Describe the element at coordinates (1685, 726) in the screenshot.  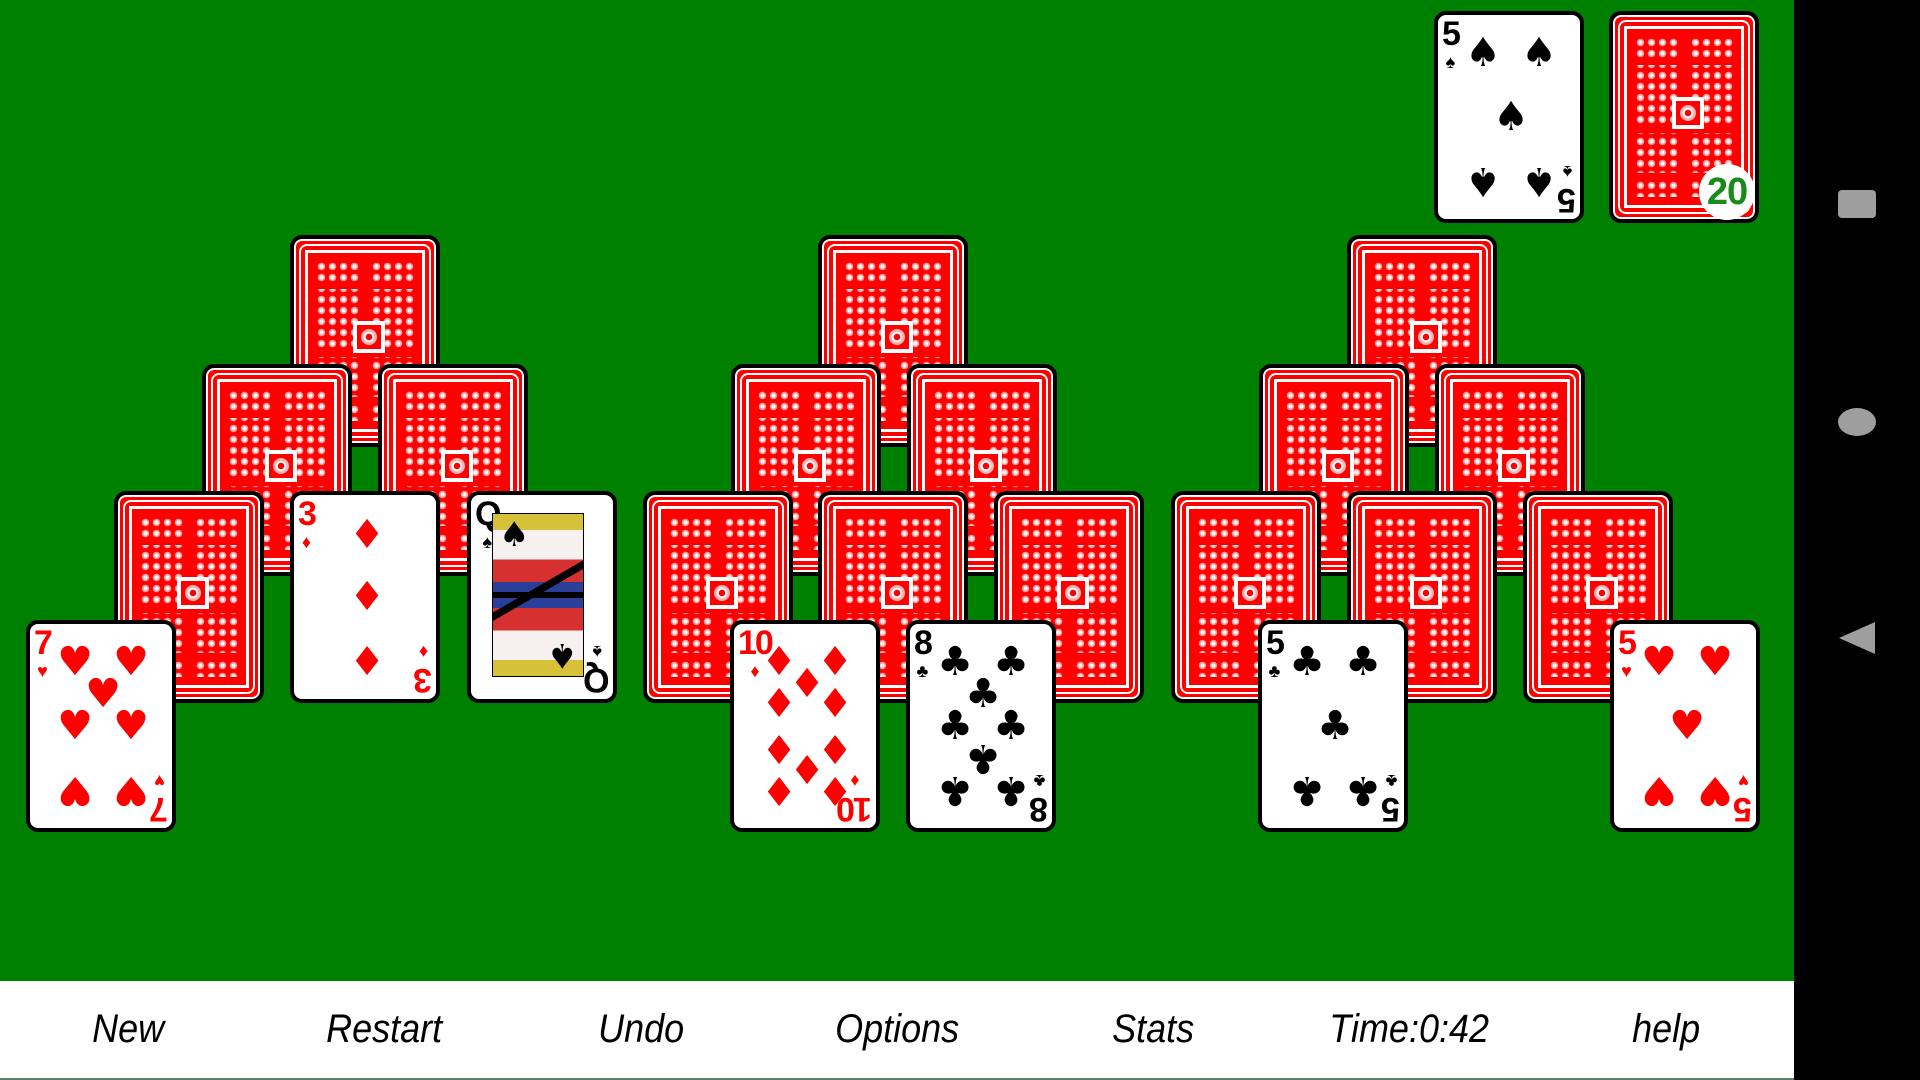
I see `card-5-of-hearts: 5 ♥ 5 ♥ ♥ ♥ ♥ ♥ ♥` at that location.